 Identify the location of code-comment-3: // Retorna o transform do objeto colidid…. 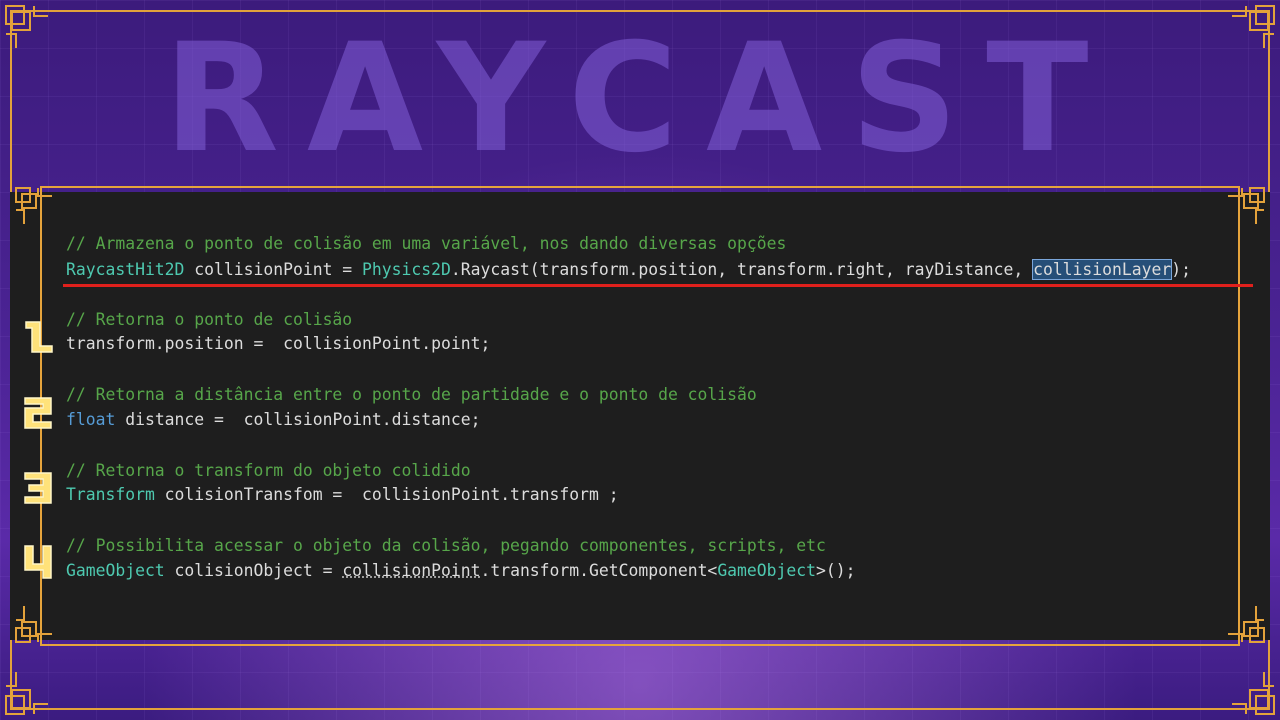
(268, 470).